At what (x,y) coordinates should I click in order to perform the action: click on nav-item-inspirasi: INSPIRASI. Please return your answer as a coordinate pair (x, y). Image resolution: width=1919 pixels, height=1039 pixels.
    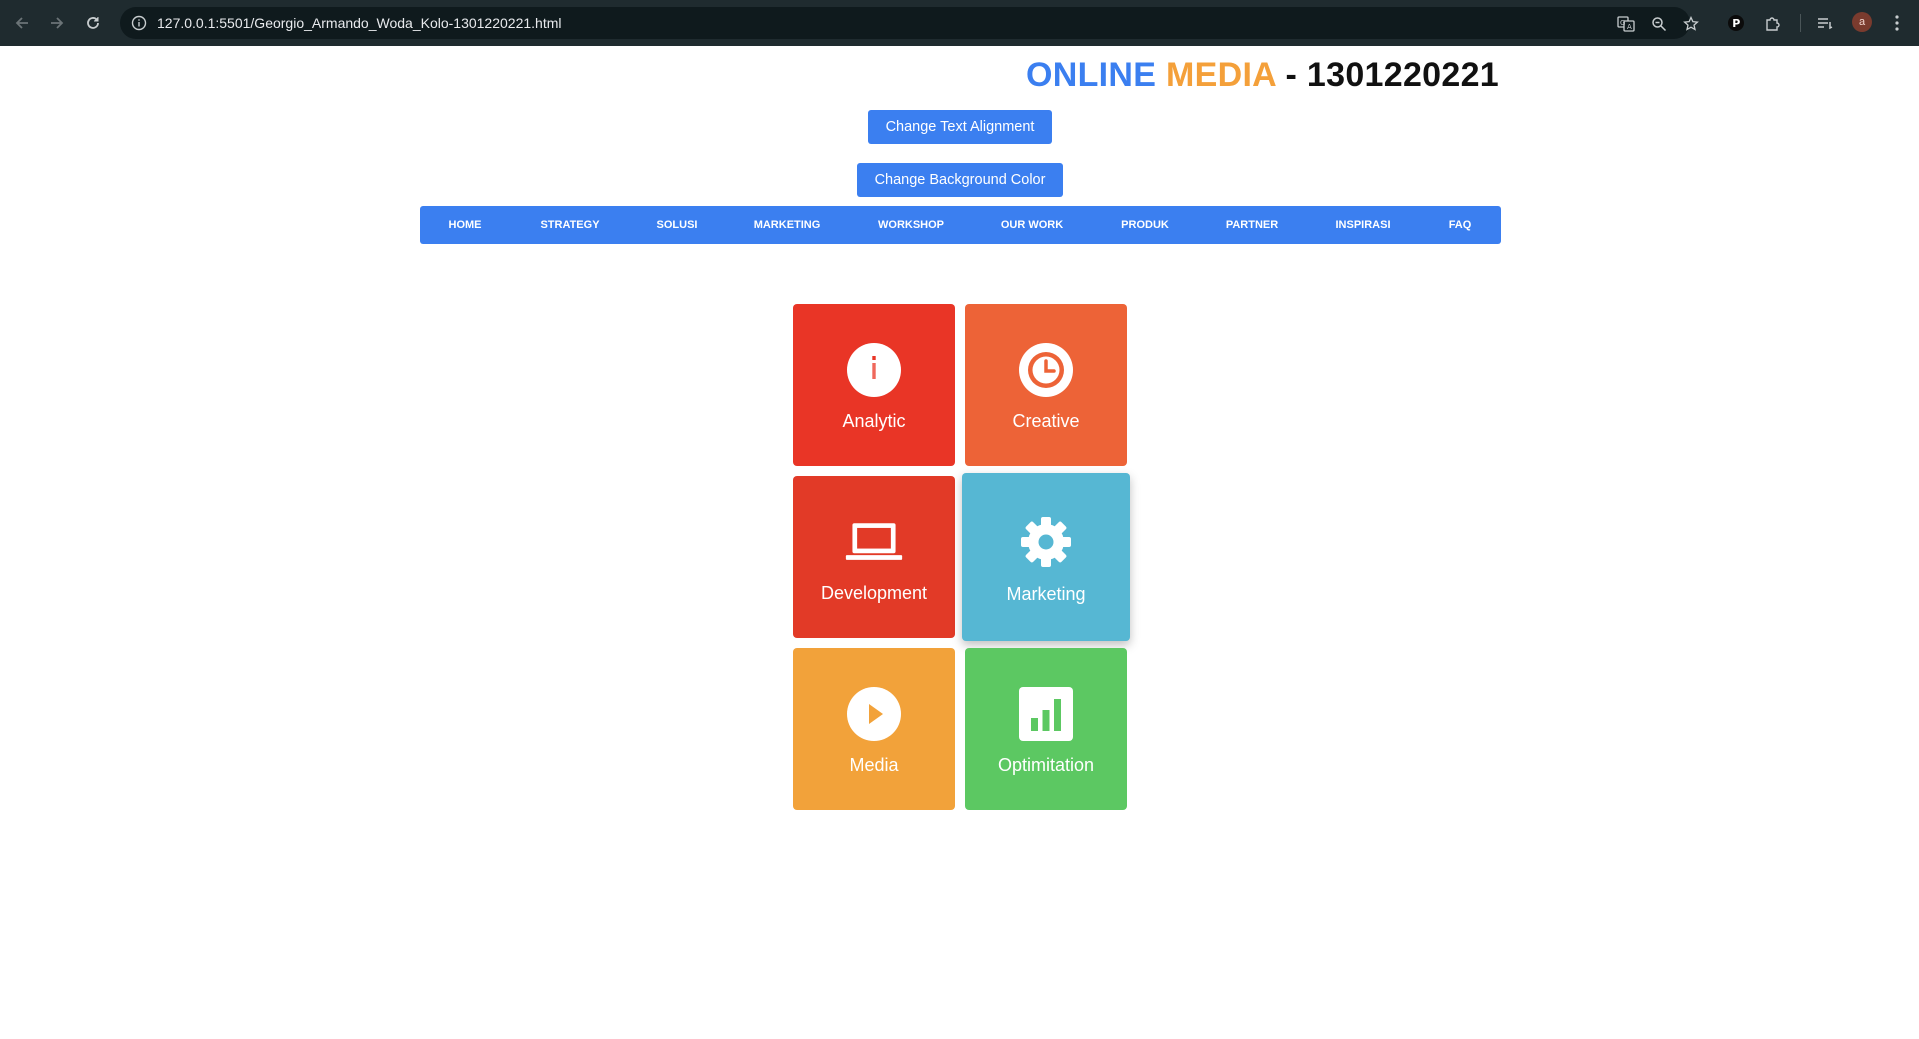
    Looking at the image, I should click on (1362, 225).